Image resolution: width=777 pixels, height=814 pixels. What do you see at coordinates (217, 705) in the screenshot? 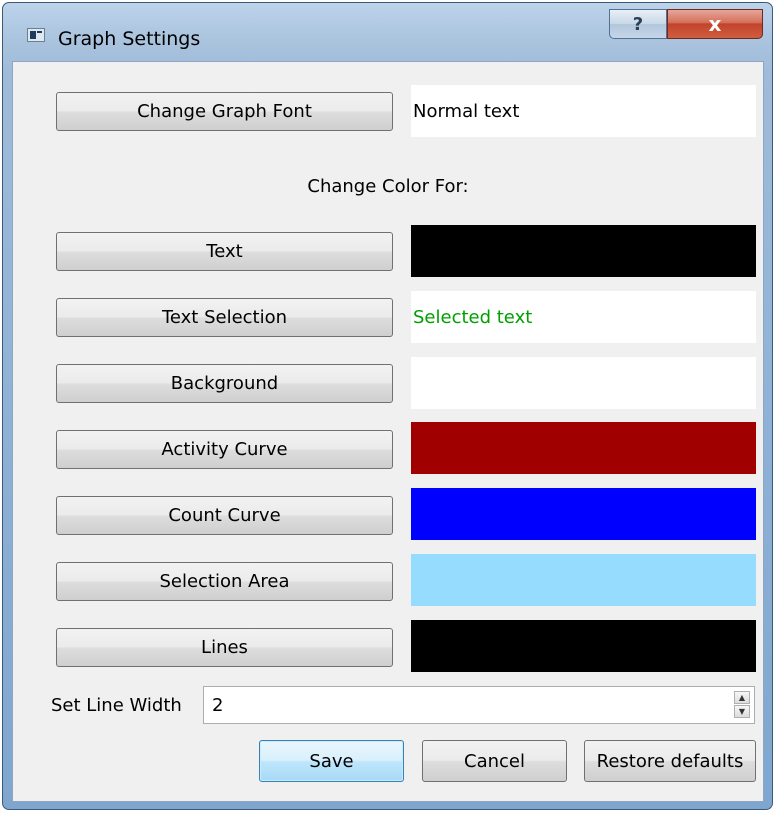
I see `line-width-value: 2` at bounding box center [217, 705].